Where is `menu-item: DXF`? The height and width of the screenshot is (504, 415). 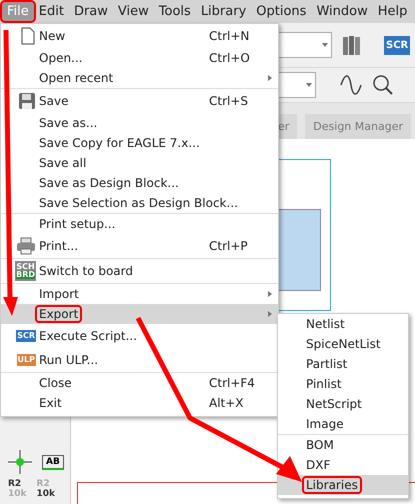
menu-item: DXF is located at coordinates (343, 465).